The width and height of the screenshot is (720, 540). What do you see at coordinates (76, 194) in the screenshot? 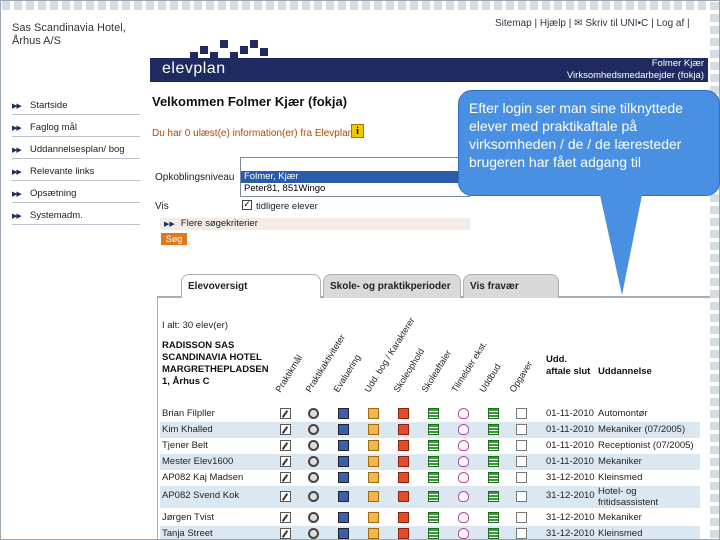
I see `sidebar-item-opsaetning: ▶▶ Opsætning` at bounding box center [76, 194].